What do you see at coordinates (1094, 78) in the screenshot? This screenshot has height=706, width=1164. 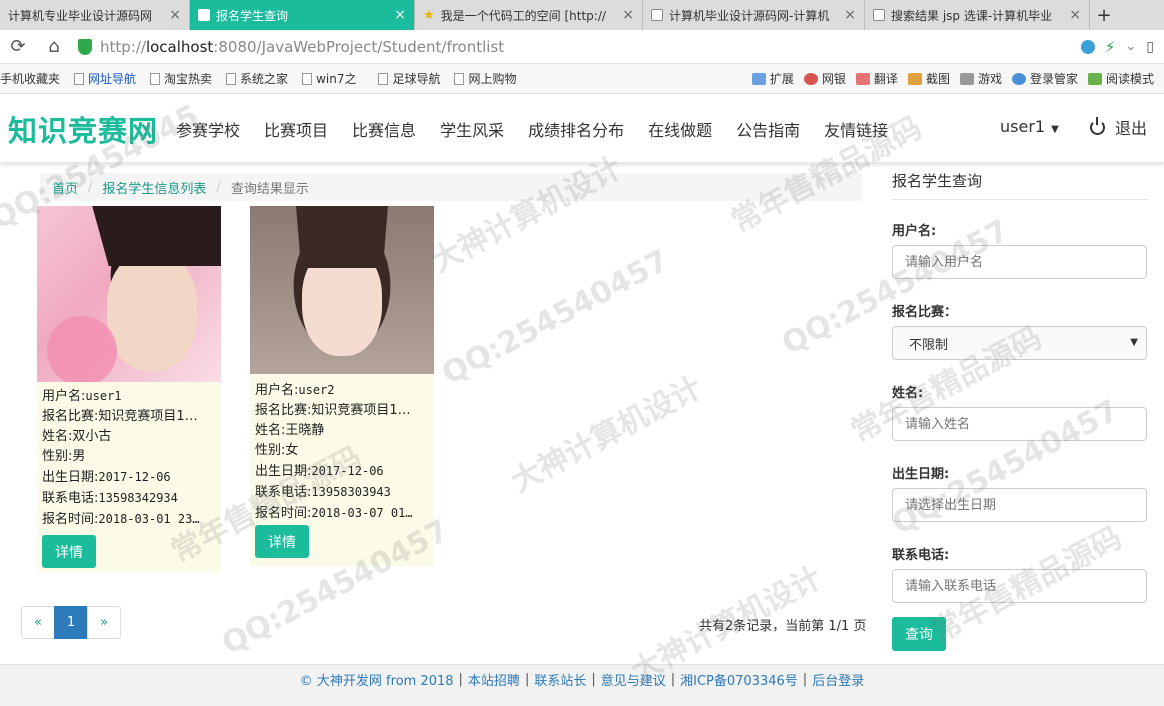 I see `book-icon` at bounding box center [1094, 78].